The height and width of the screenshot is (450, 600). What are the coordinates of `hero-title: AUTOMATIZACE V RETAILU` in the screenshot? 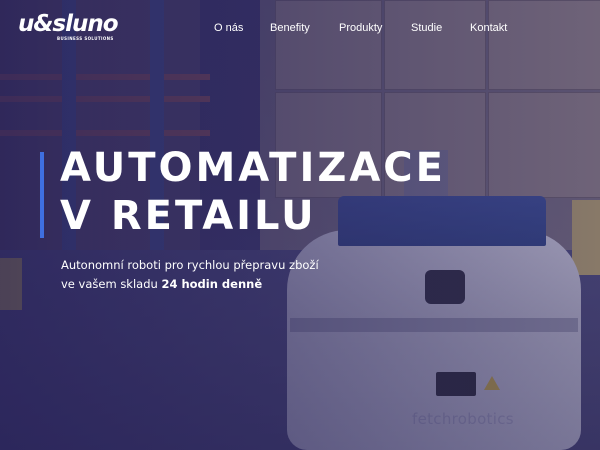 It's located at (253, 192).